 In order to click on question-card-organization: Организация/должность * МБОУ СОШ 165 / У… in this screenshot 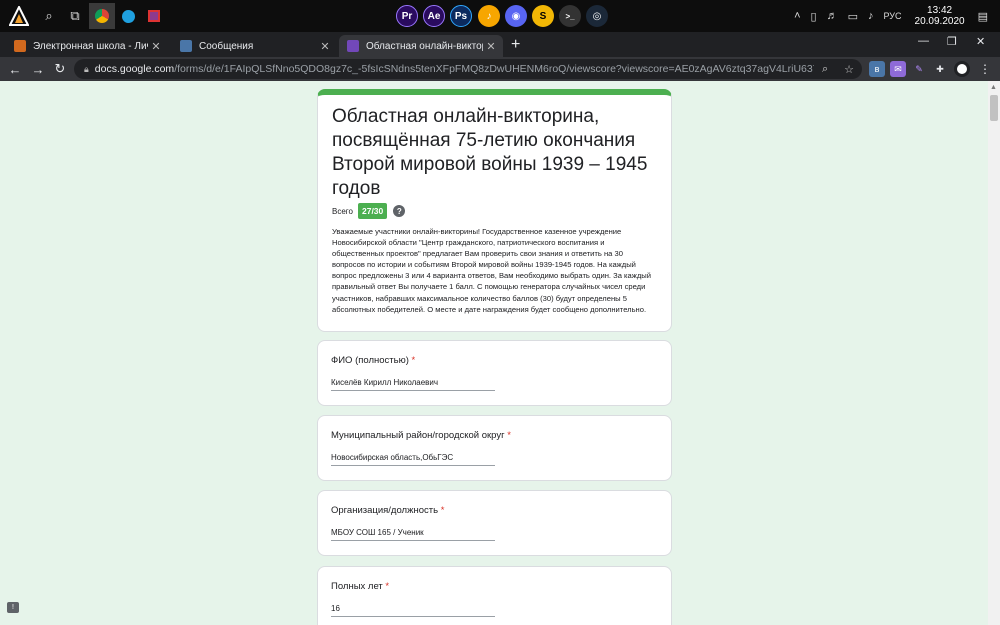, I will do `click(494, 523)`.